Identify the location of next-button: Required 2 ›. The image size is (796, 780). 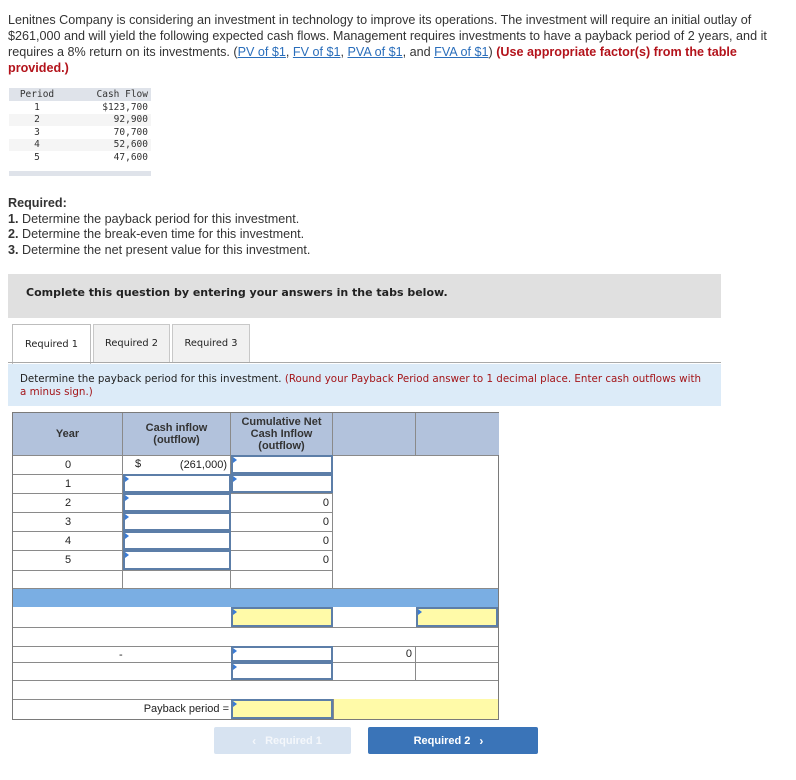
(453, 740).